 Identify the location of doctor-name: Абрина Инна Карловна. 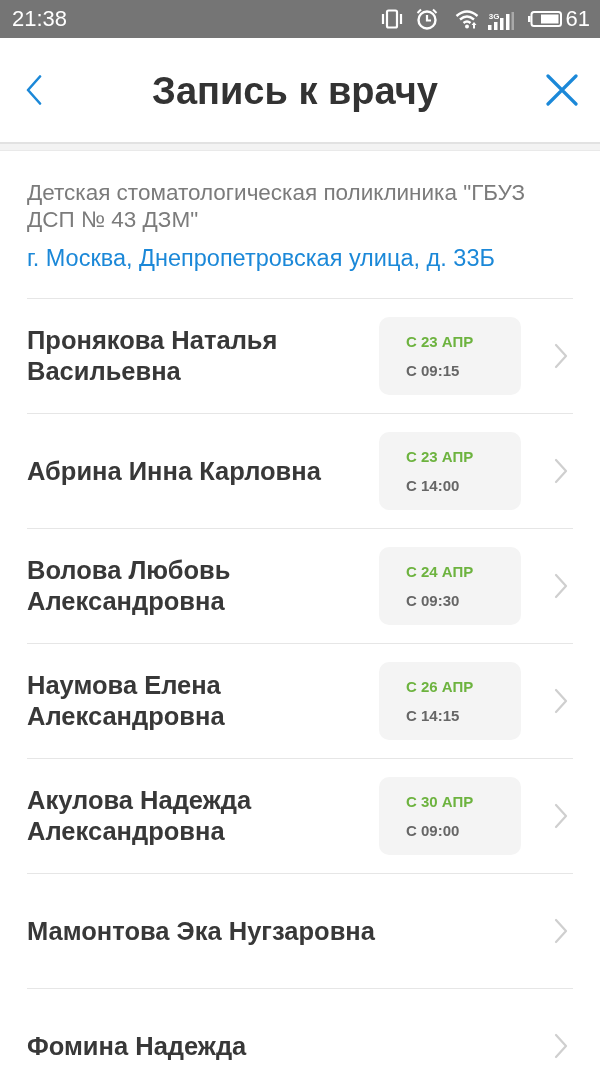
(203, 471).